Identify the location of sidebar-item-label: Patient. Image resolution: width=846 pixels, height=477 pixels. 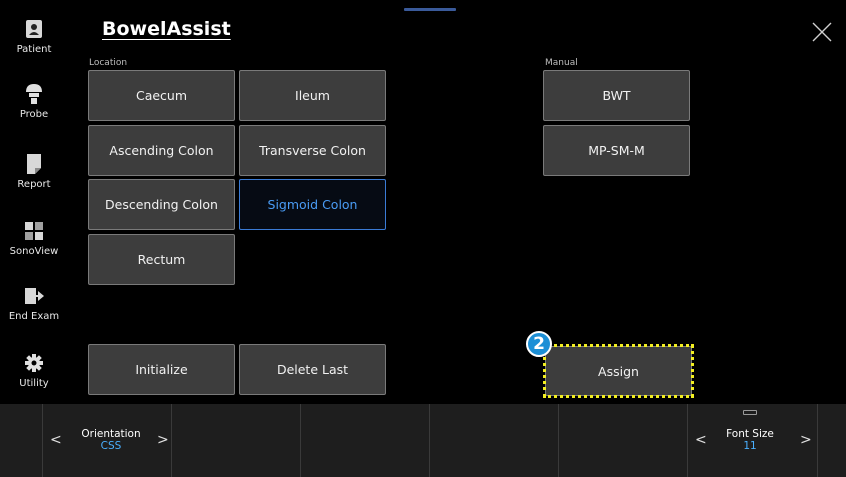
(34, 49).